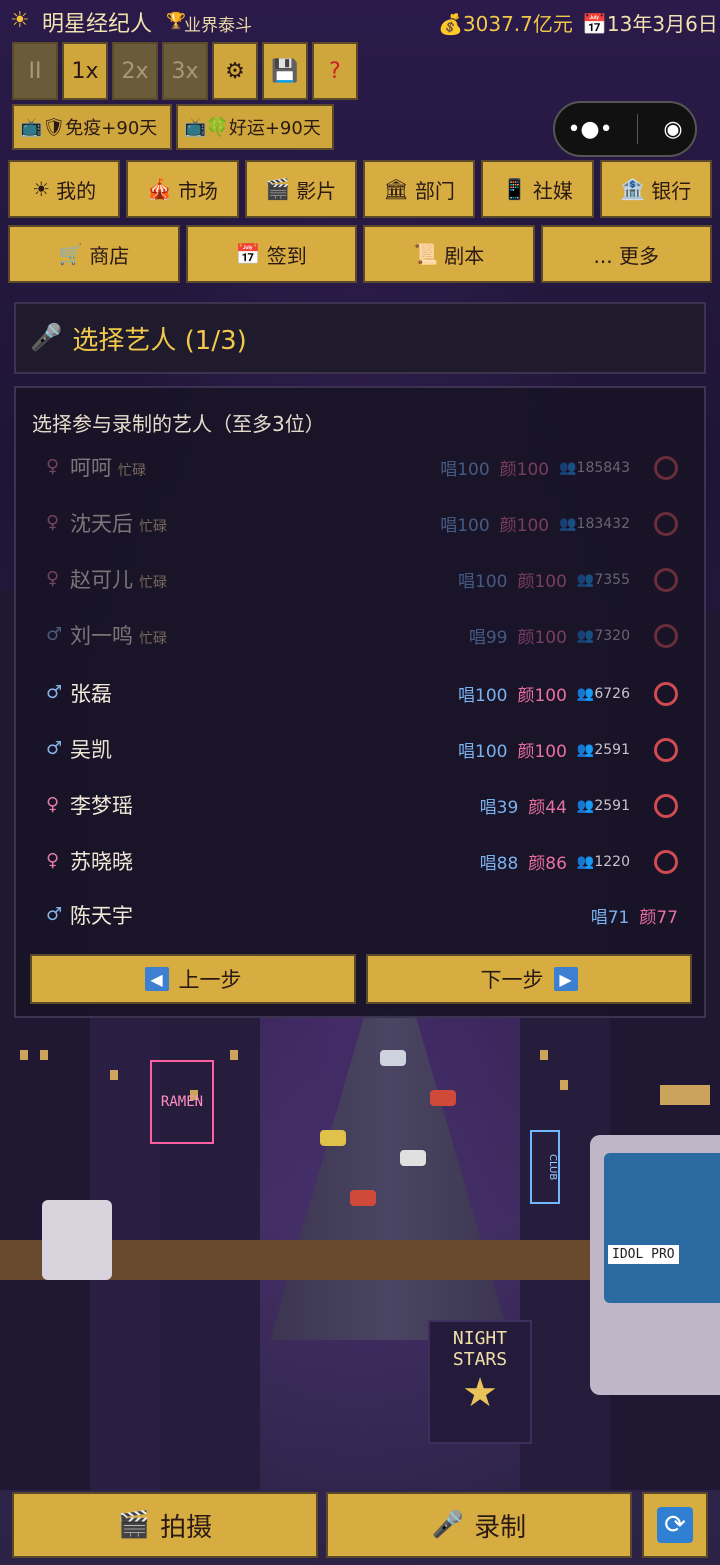 The width and height of the screenshot is (720, 1565). What do you see at coordinates (589, 129) in the screenshot?
I see `more-dots-icon: •●•` at bounding box center [589, 129].